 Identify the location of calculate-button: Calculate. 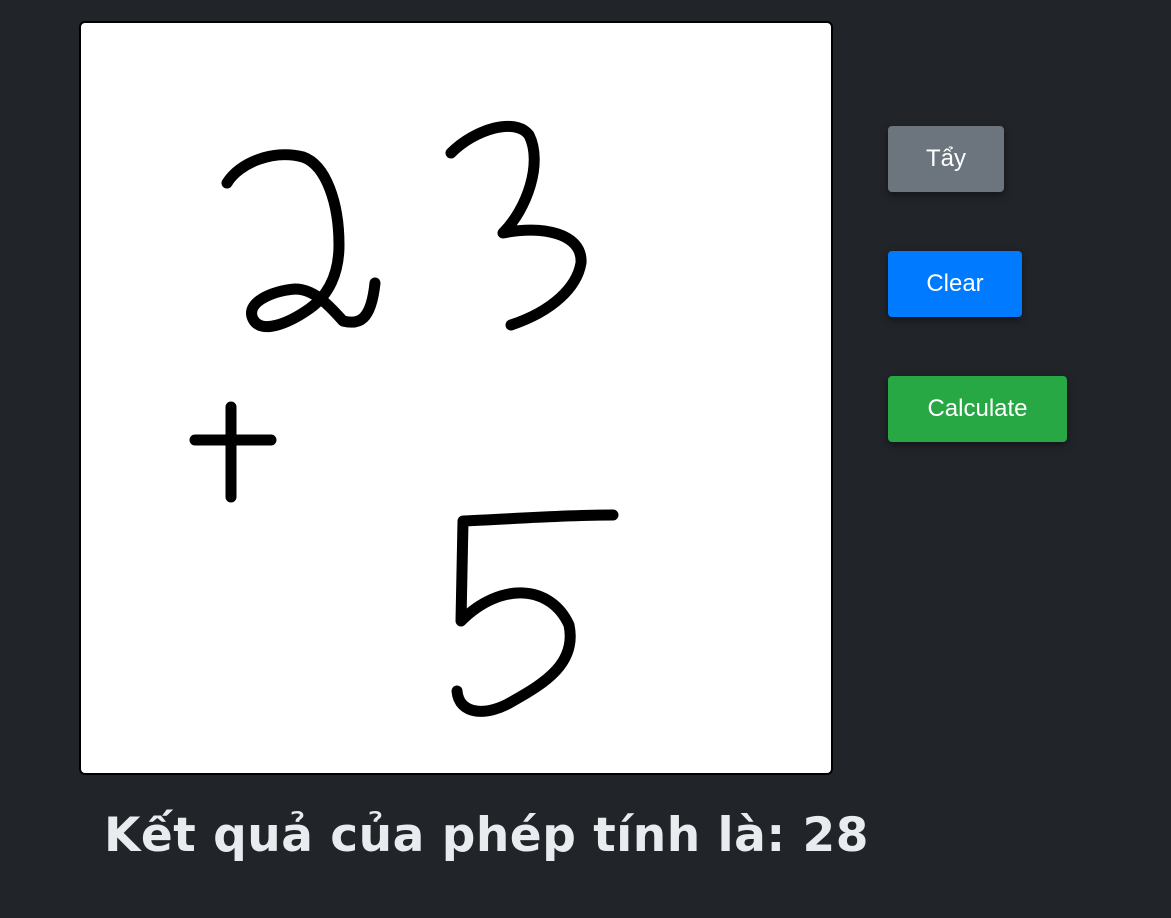
(977, 409).